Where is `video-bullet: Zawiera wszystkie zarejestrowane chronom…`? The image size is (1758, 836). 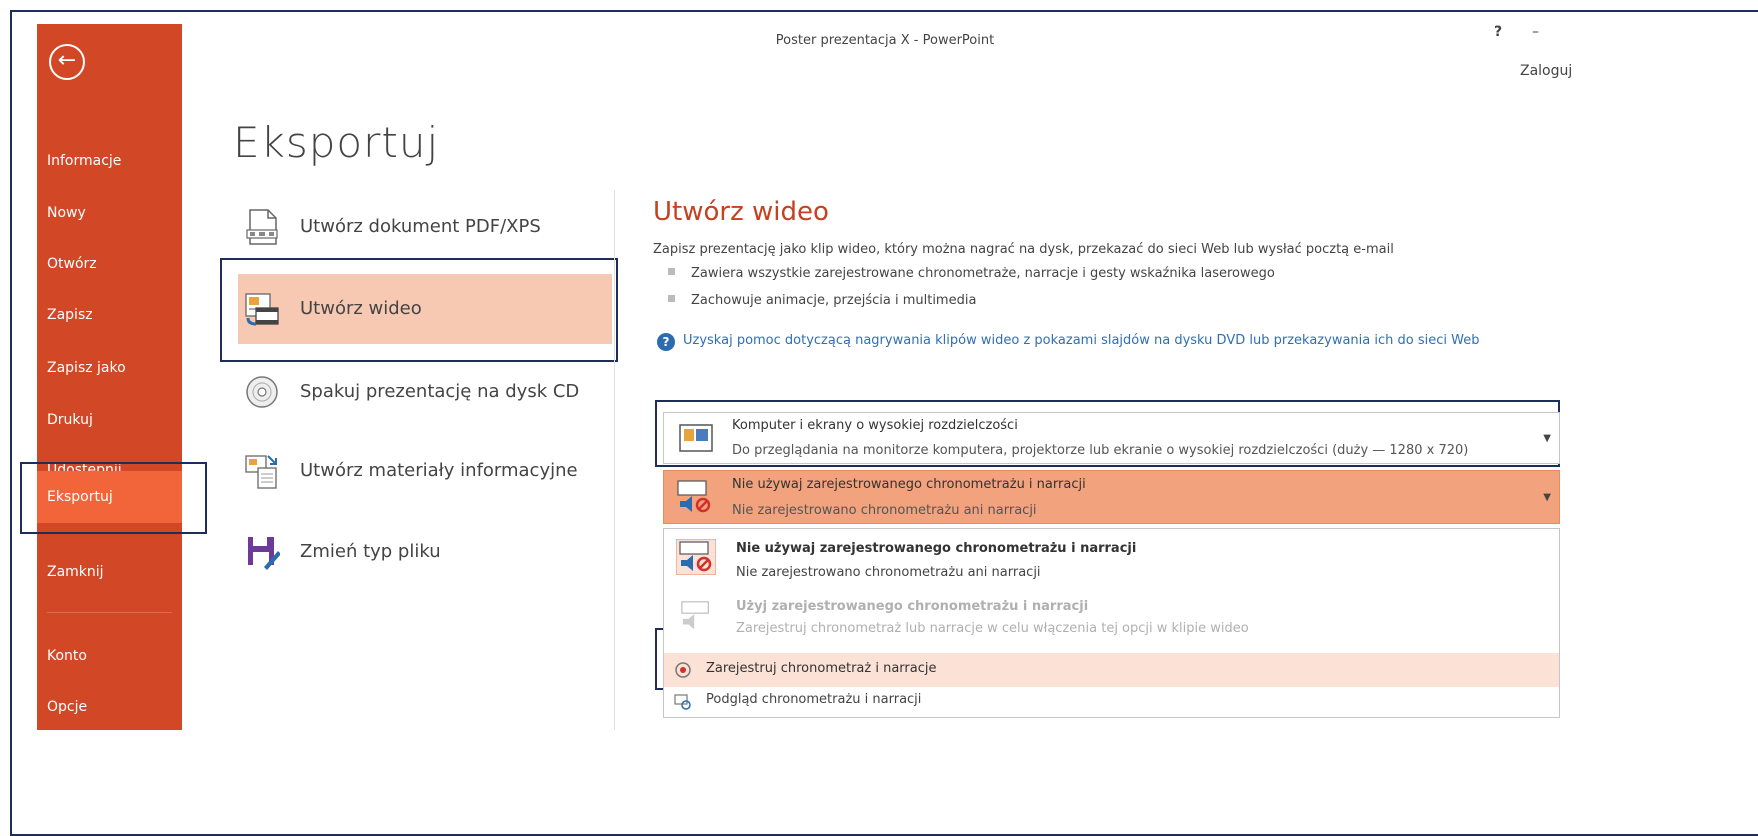
video-bullet: Zawiera wszystkie zarejestrowane chronom… is located at coordinates (971, 273).